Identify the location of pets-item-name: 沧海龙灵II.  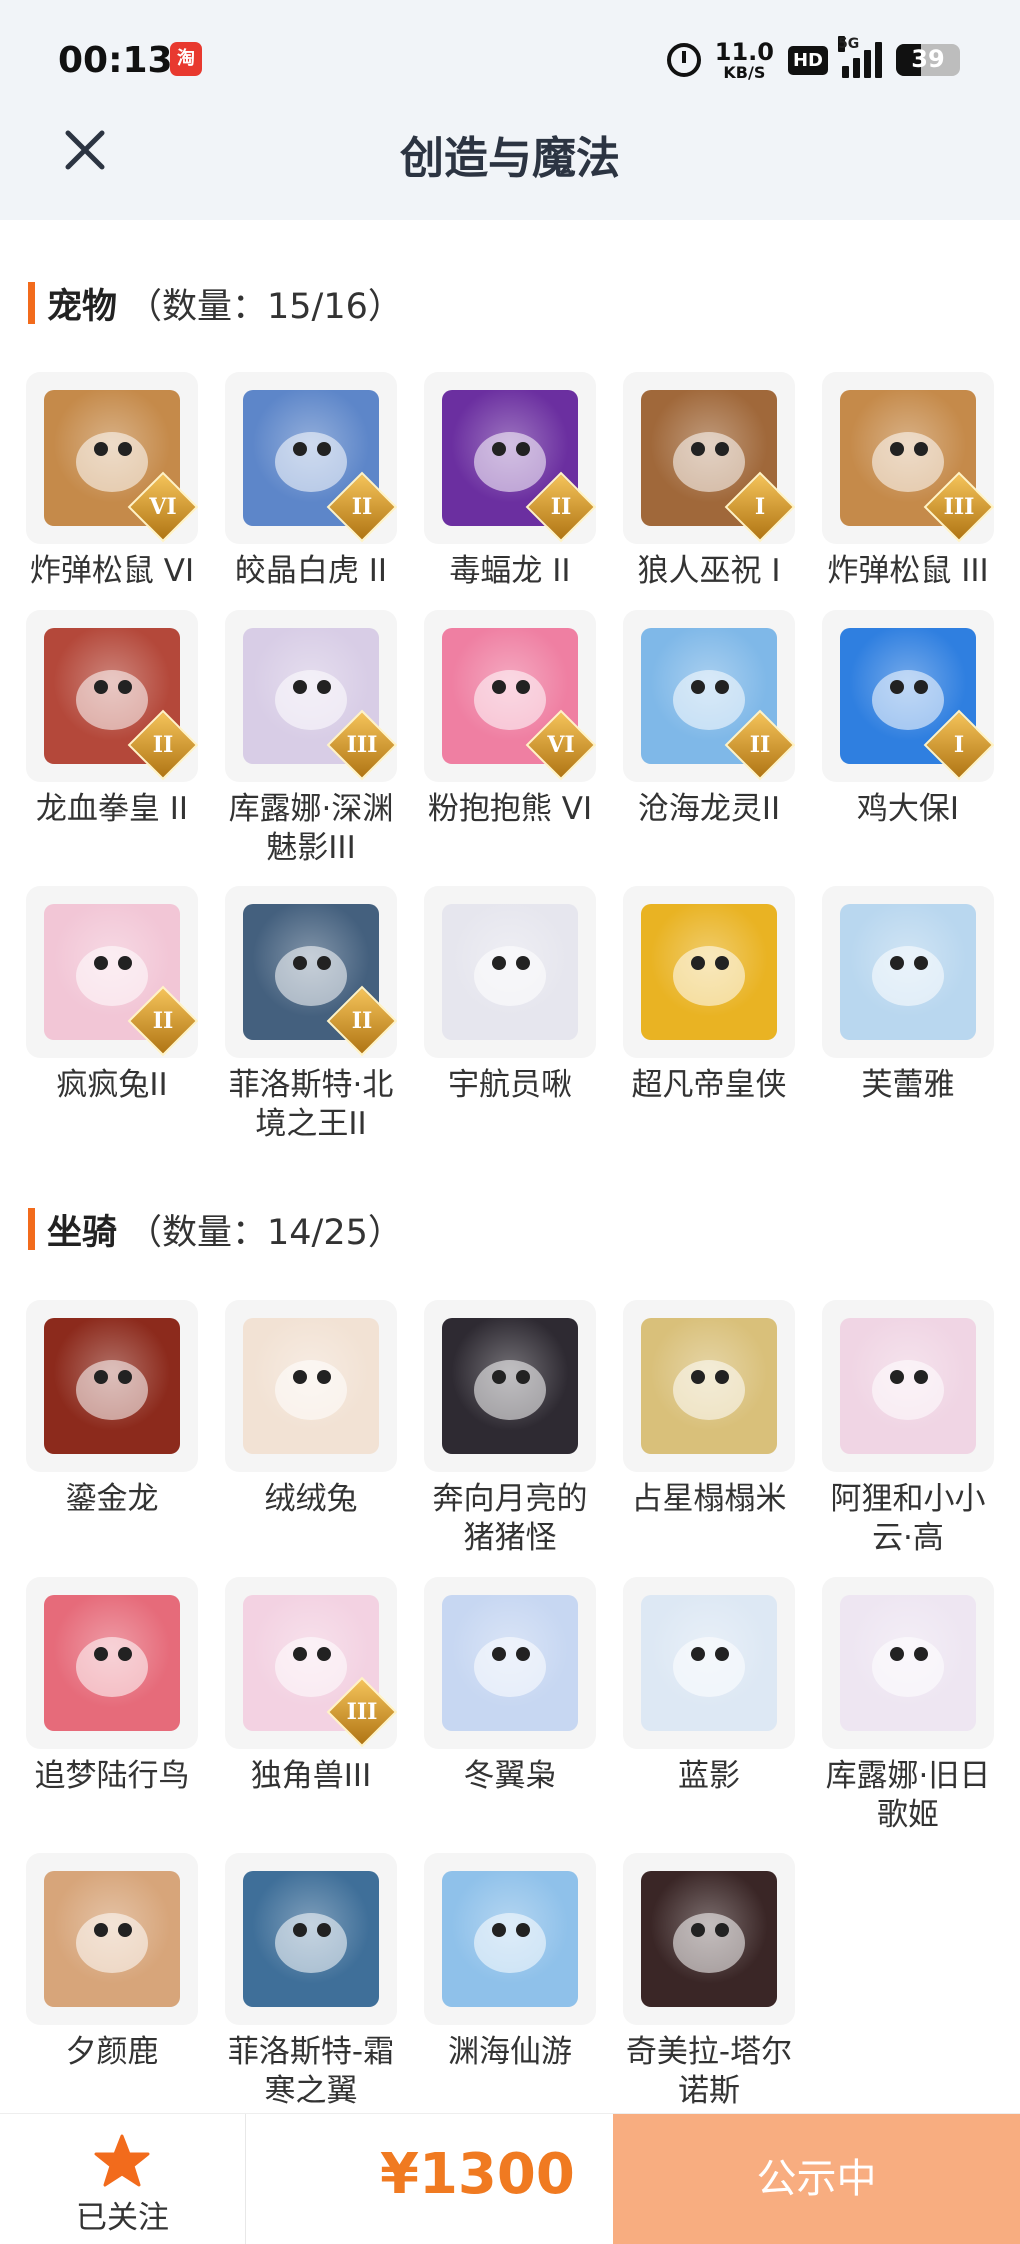
(709, 809).